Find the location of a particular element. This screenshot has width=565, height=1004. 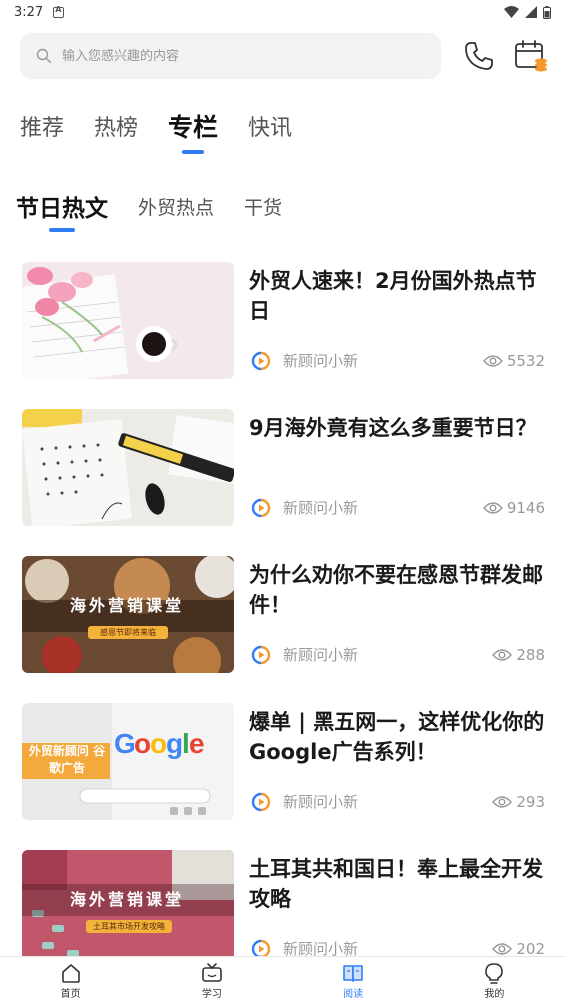

thumbnail-badge: 土耳其市场开发攻略 is located at coordinates (129, 926).